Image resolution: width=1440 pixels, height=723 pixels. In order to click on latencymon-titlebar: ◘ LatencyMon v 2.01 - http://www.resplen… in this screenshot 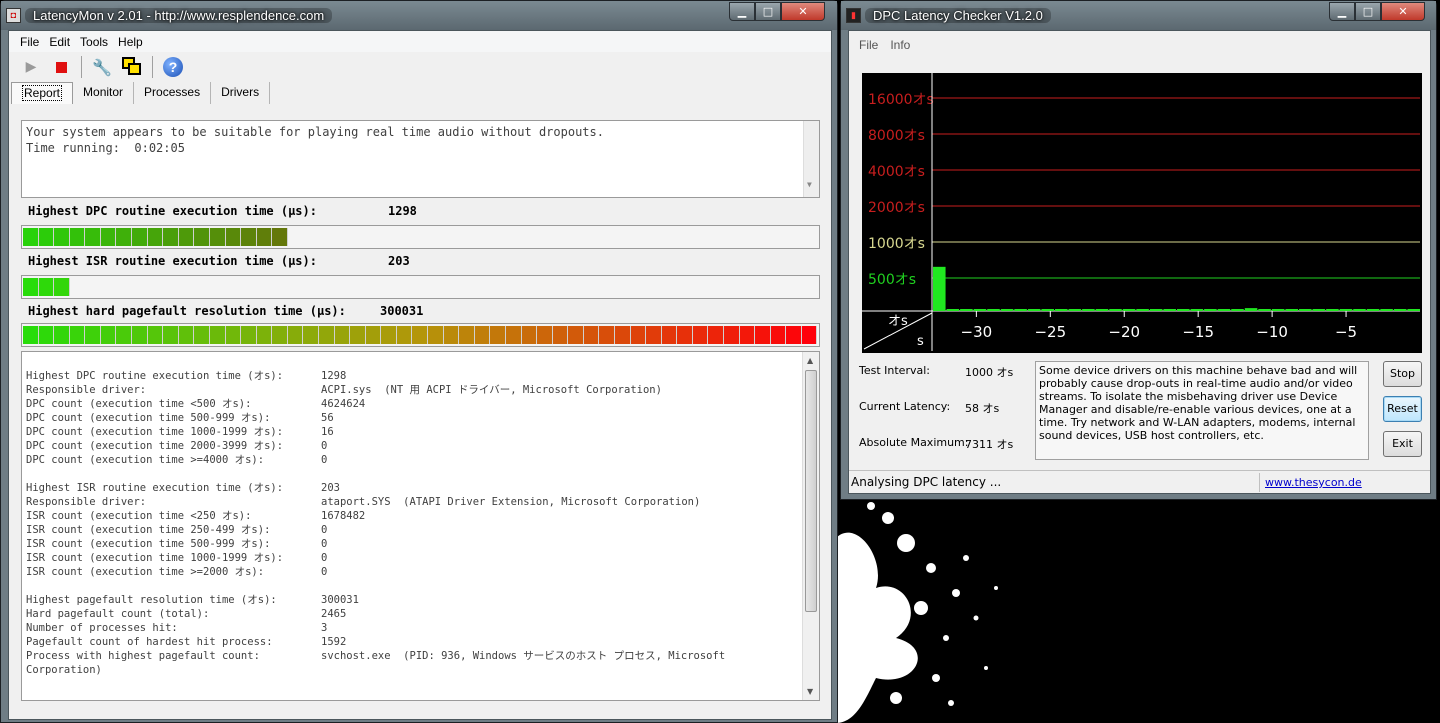, I will do `click(419, 15)`.